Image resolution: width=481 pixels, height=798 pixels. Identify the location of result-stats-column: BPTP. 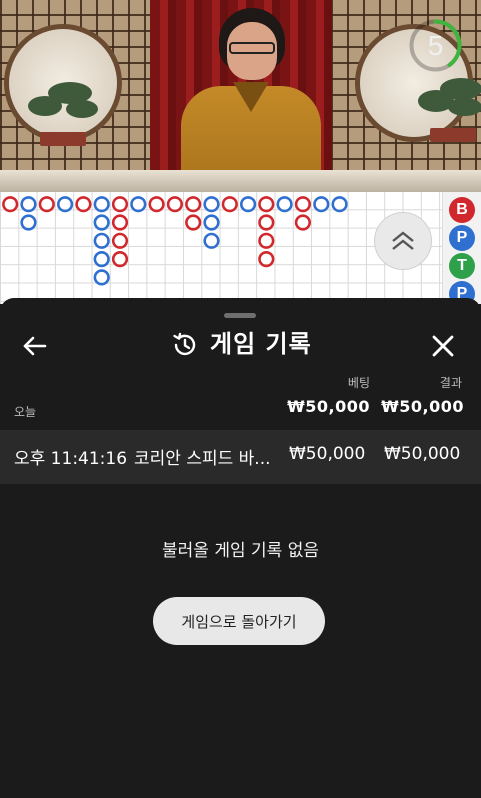
(461, 248).